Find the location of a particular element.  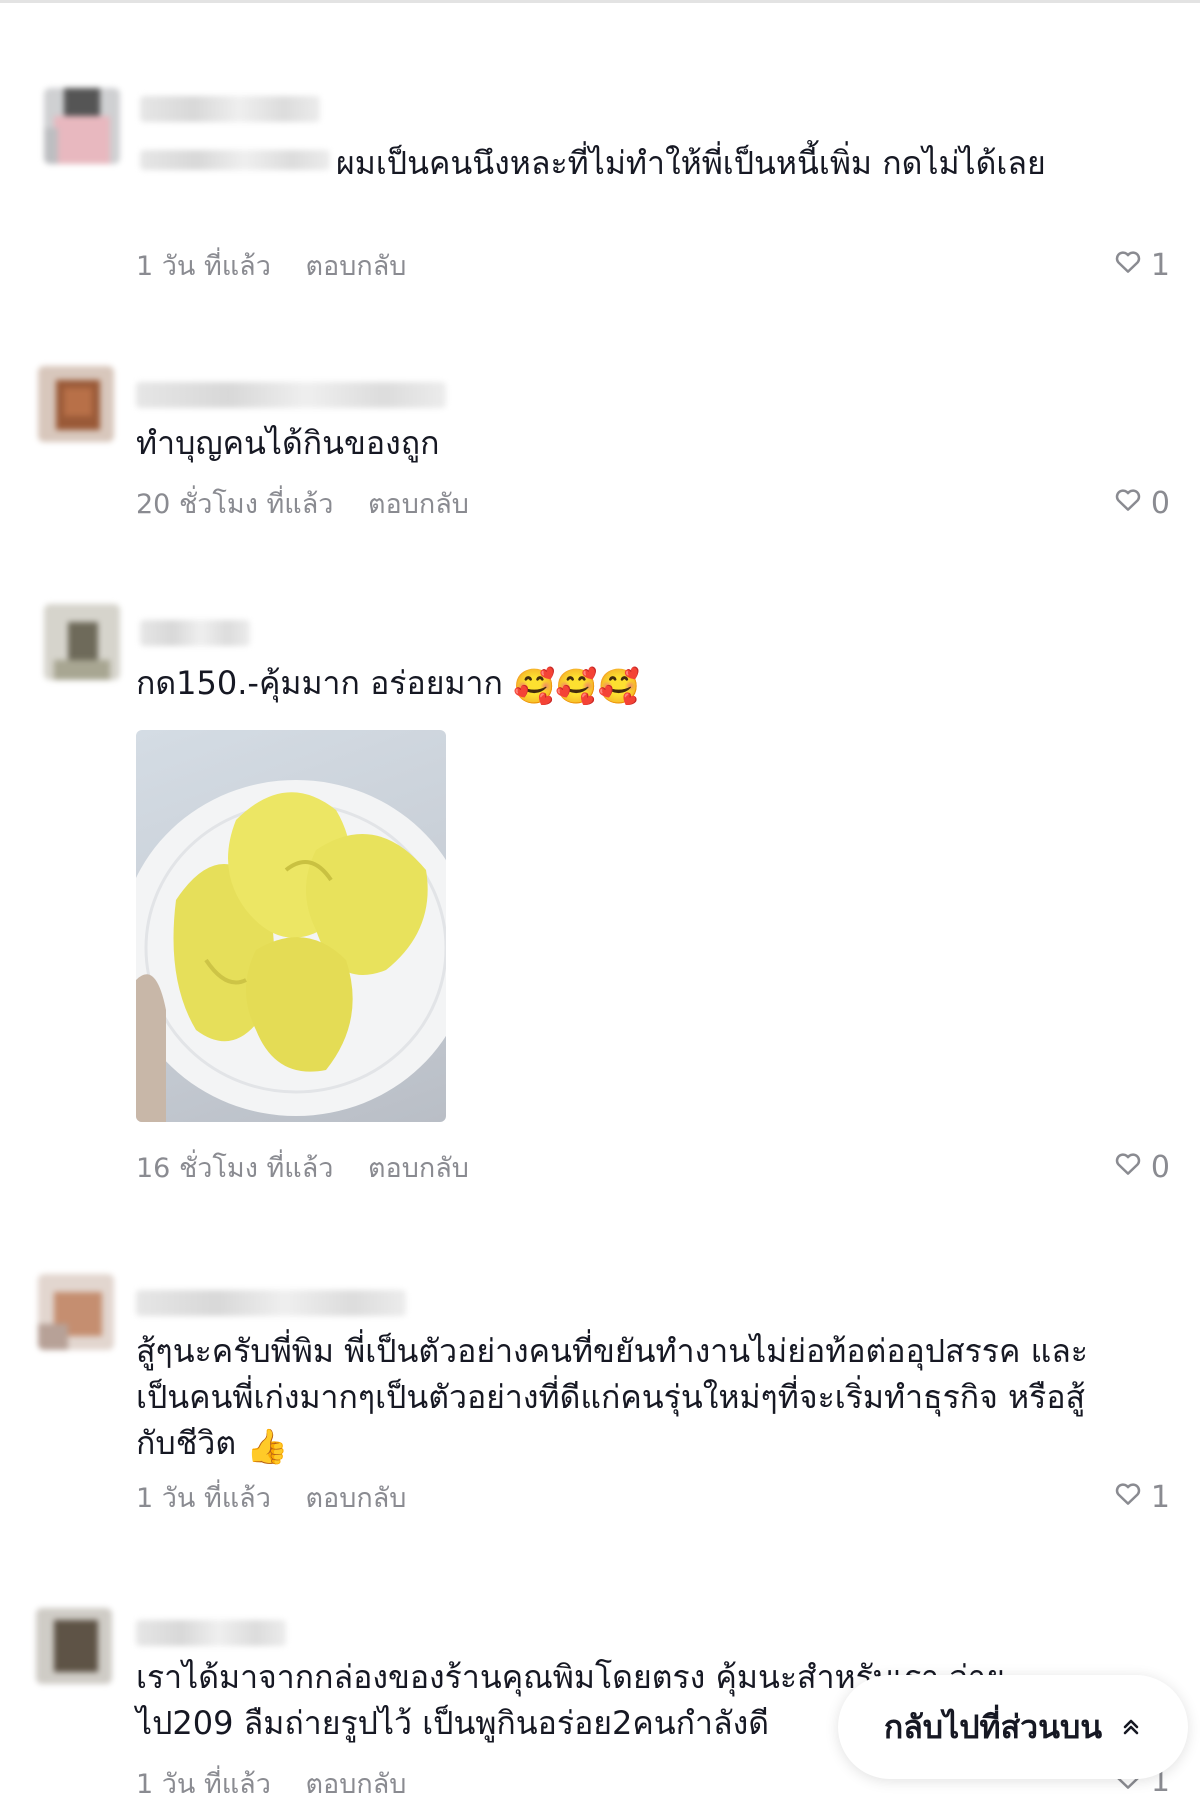

back-to-top-button: กลับไปที่ส่วนบน is located at coordinates (1013, 1727).